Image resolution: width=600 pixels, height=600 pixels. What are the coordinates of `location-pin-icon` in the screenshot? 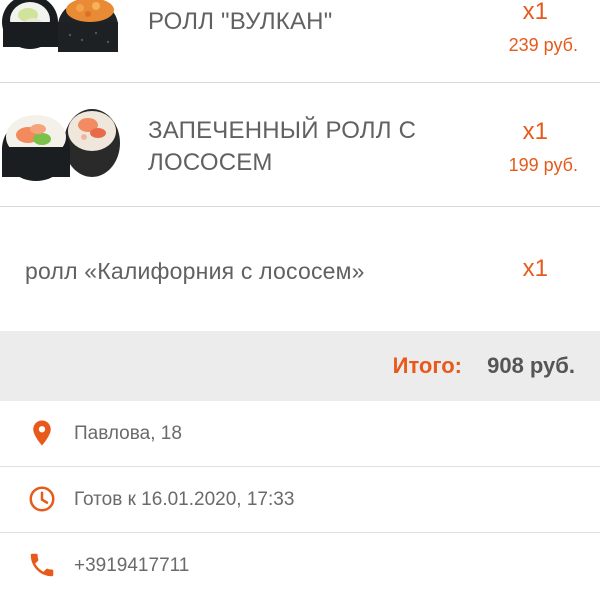 It's located at (42, 433).